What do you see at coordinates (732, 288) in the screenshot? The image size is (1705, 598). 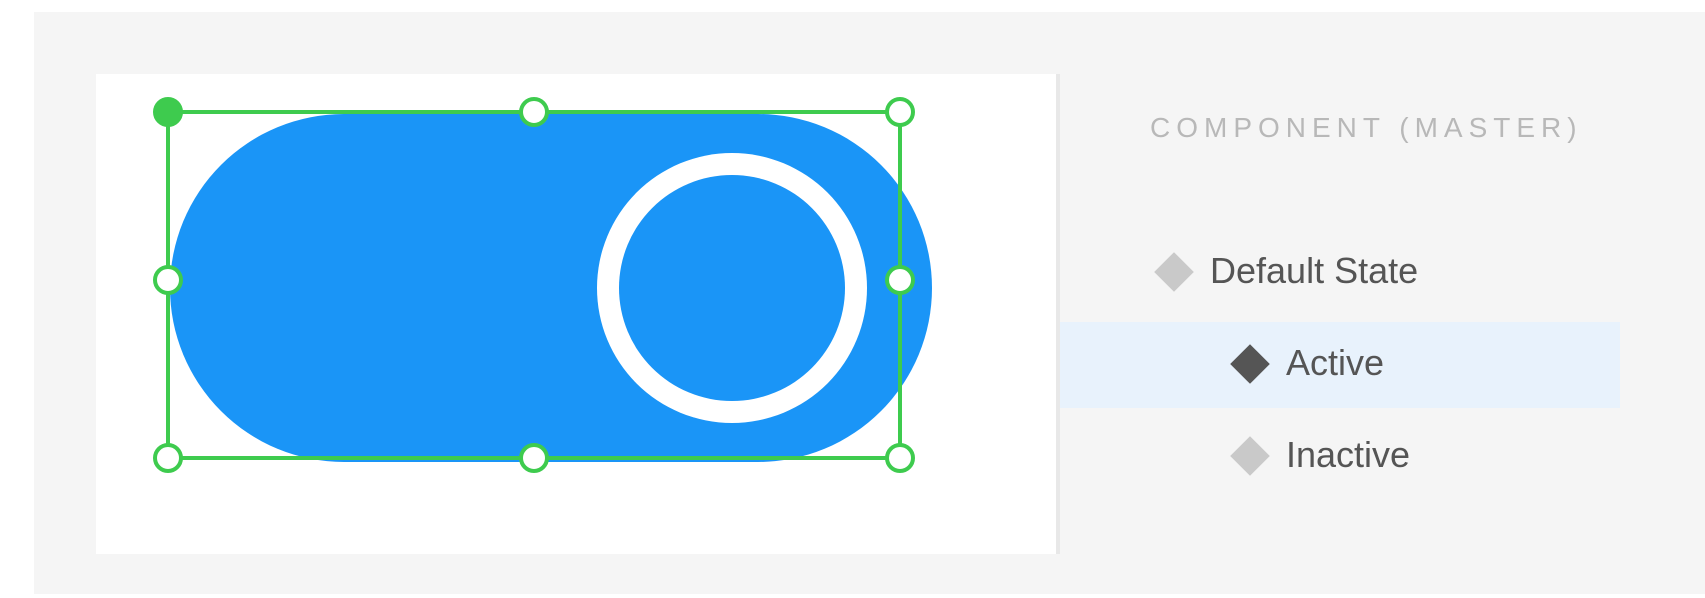 I see `toggle-knob-inner` at bounding box center [732, 288].